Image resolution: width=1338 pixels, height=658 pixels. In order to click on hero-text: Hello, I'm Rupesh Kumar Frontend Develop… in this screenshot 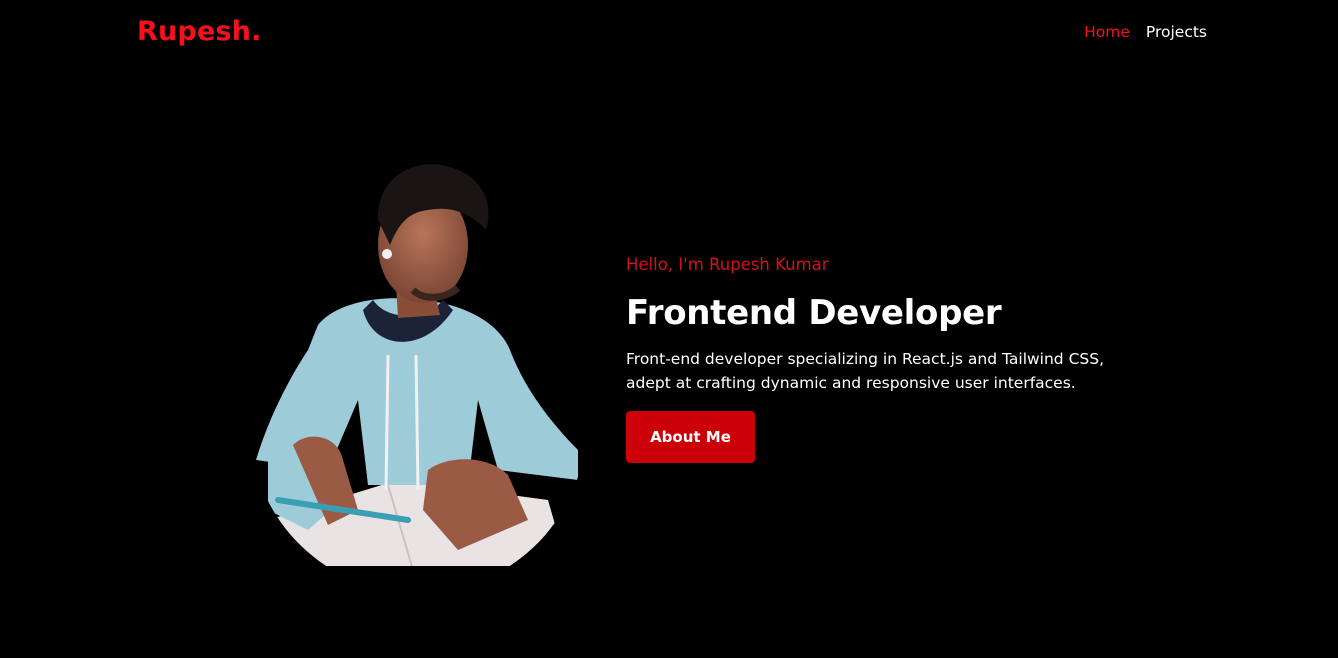, I will do `click(896, 358)`.